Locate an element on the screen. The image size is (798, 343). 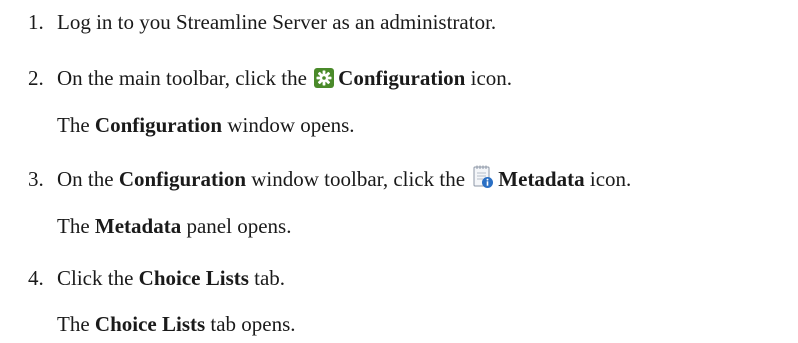
step-result-text: The Choice Lists tab opens. is located at coordinates (176, 324).